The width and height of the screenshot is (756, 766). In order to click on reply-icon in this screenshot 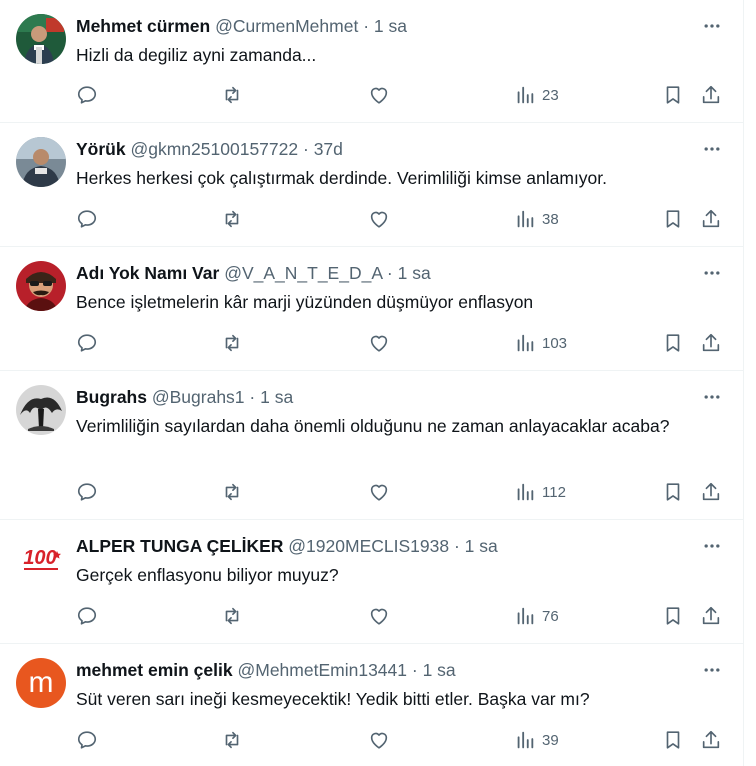, I will do `click(87, 616)`.